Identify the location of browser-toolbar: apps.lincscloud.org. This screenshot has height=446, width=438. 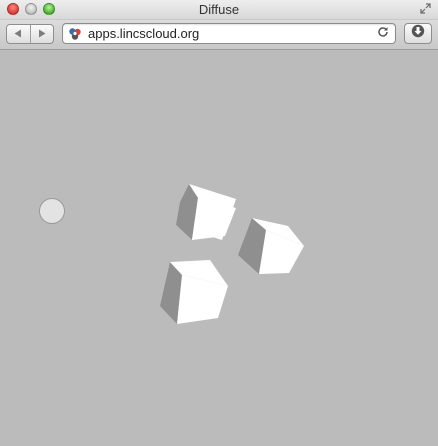
(219, 35).